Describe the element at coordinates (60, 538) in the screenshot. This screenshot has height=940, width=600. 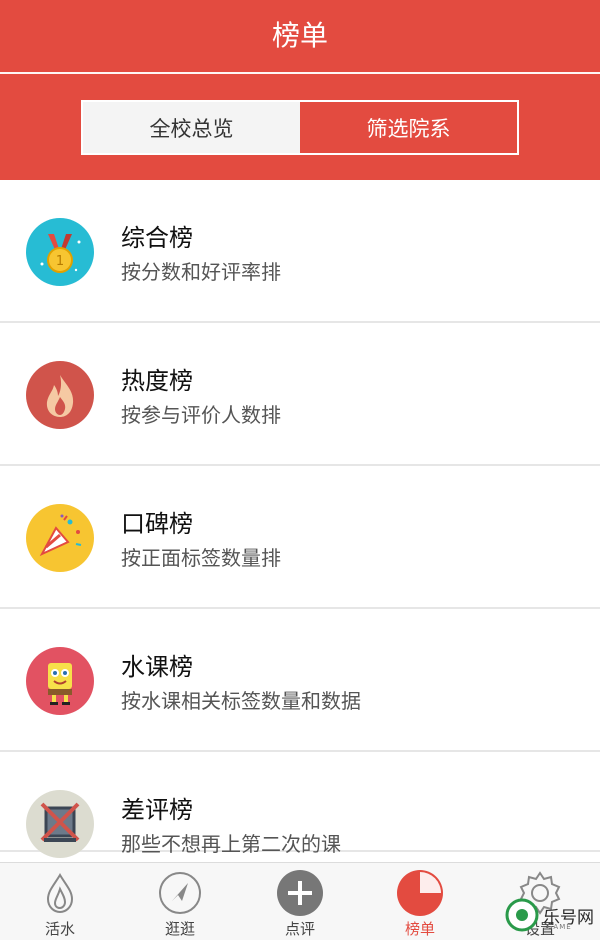
I see `party-popper-icon` at that location.